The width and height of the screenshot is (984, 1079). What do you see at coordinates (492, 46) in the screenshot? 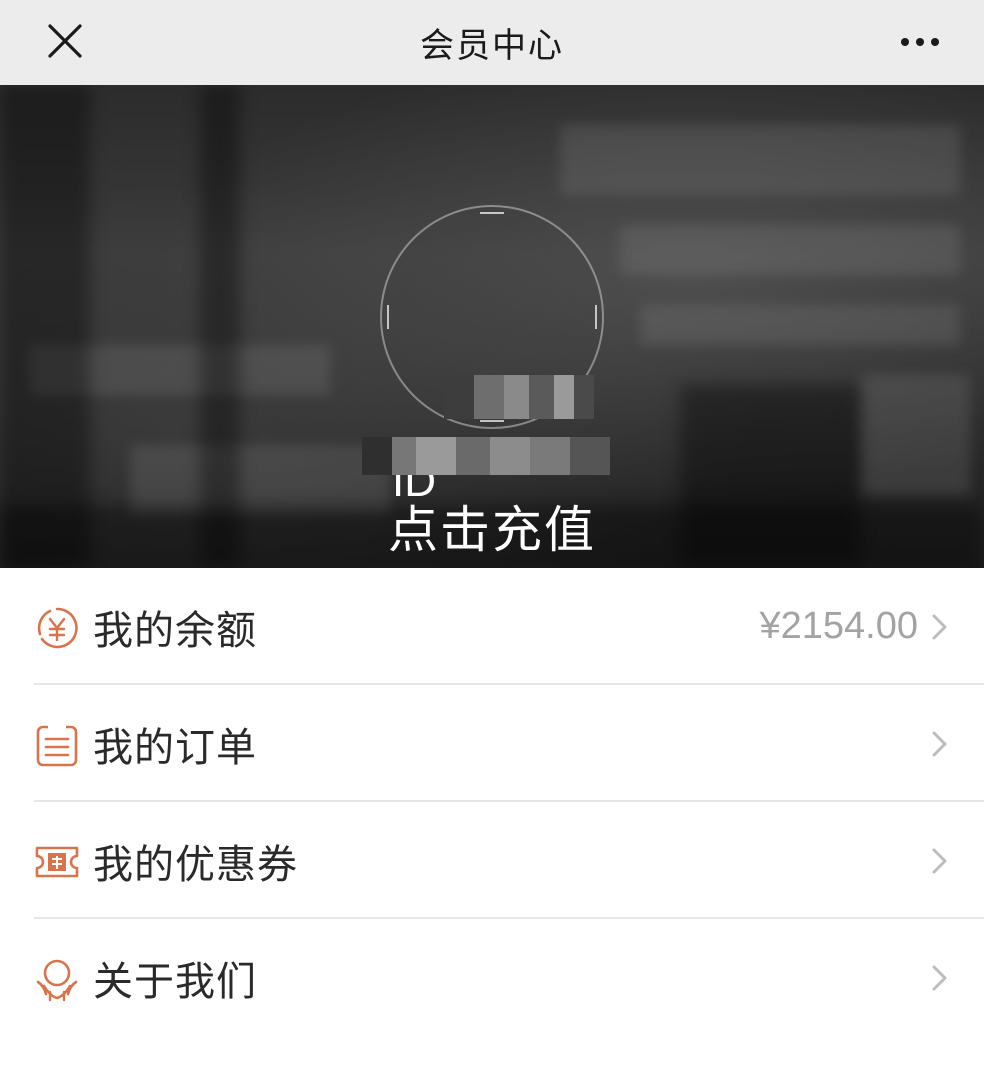
I see `page-title: 会员中心` at bounding box center [492, 46].